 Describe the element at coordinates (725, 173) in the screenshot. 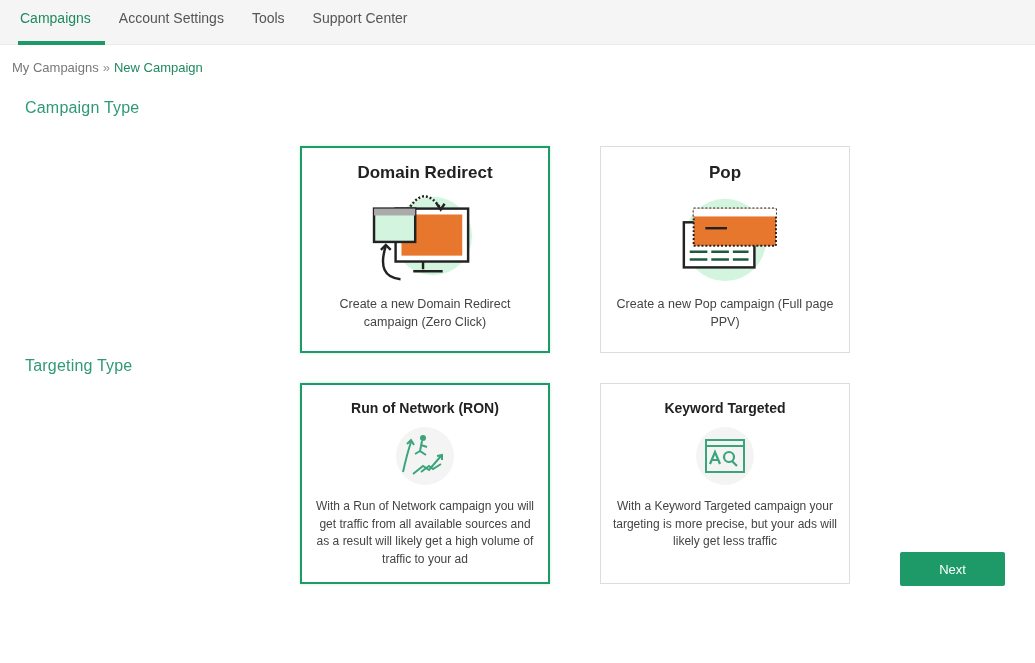

I see `card-title: Pop` at that location.